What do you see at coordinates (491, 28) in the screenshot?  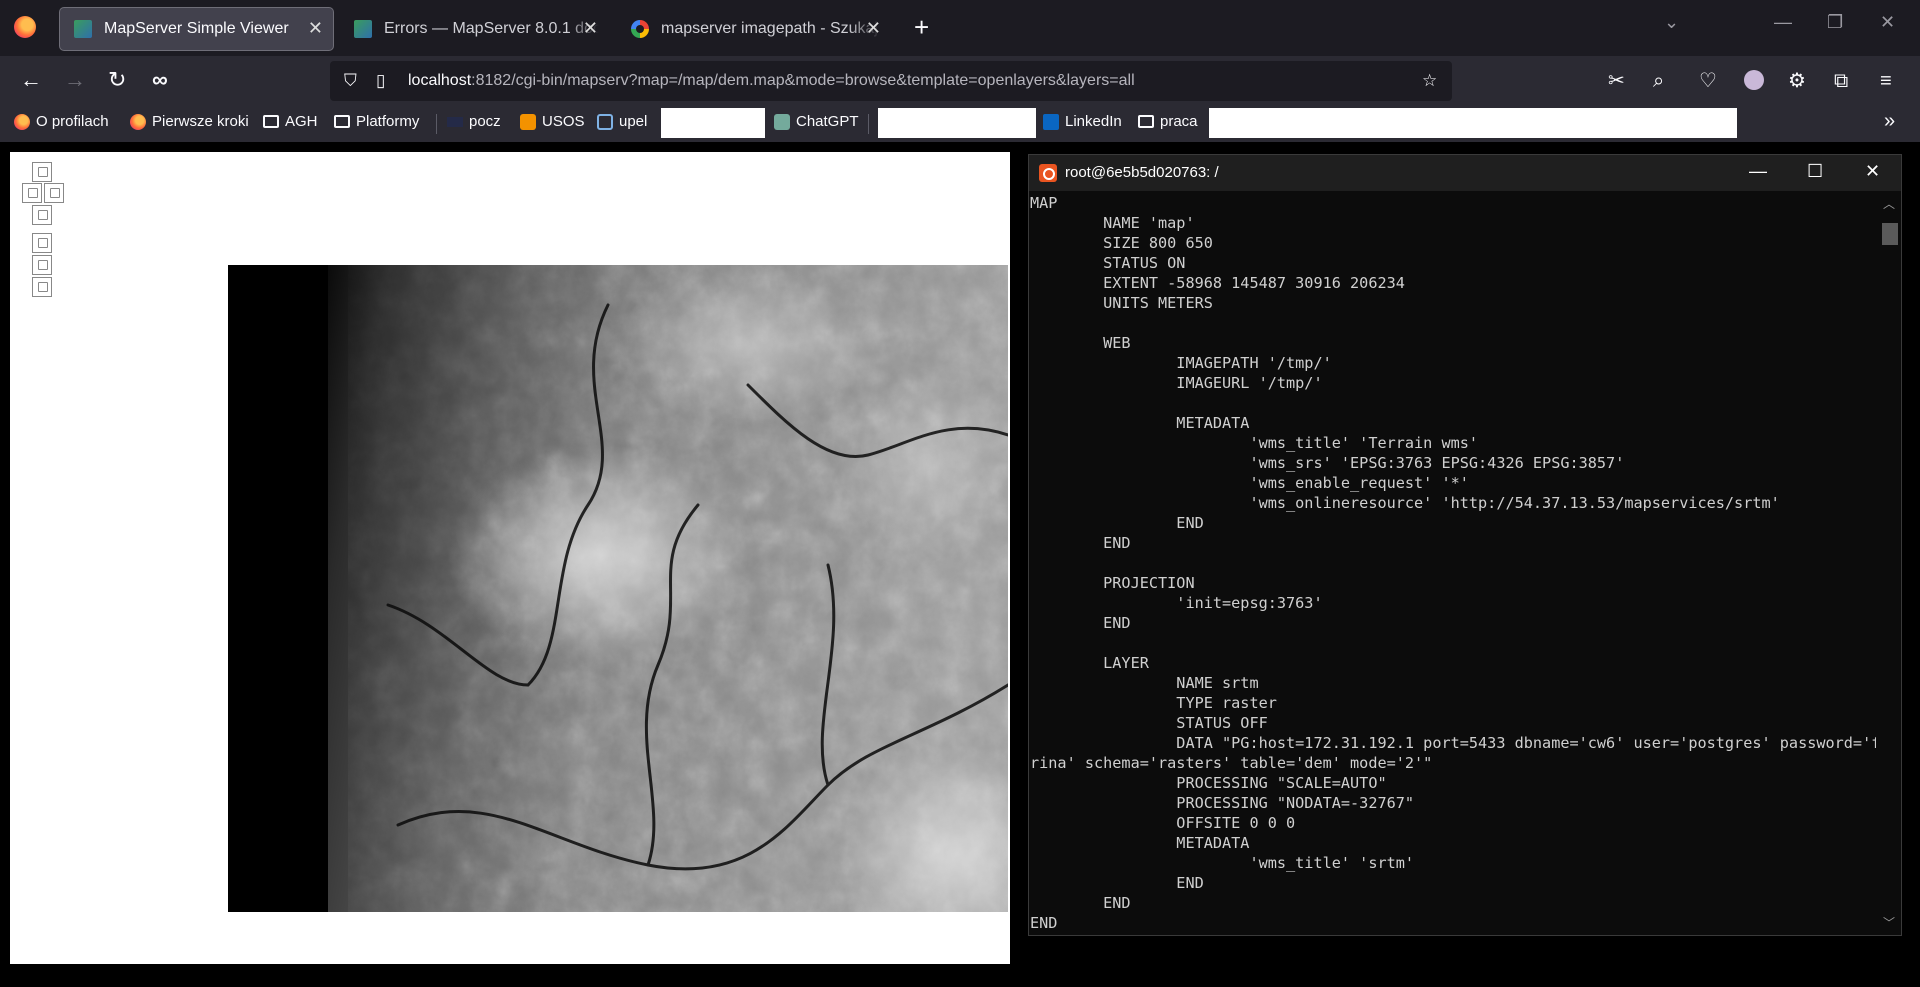 I see `tab-title: Errors — MapServer 8.0.1 documentation` at bounding box center [491, 28].